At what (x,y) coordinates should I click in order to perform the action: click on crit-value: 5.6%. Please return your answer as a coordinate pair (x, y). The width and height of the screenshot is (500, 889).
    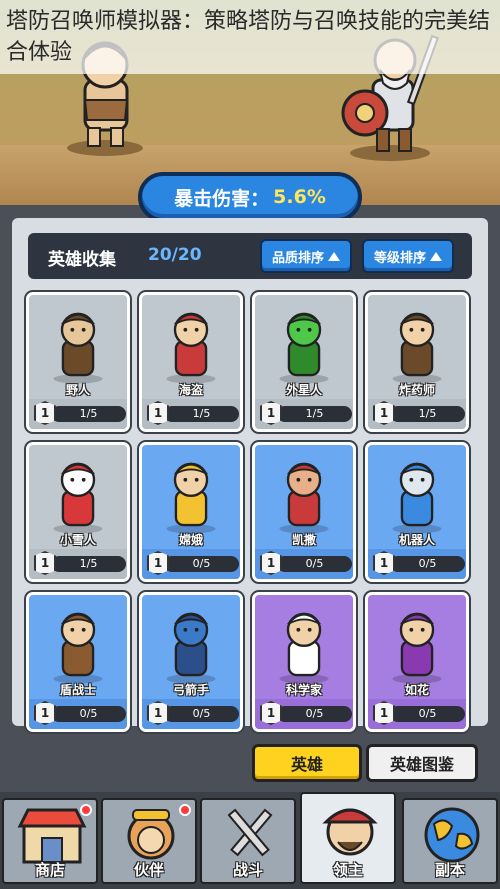
    Looking at the image, I should click on (299, 197).